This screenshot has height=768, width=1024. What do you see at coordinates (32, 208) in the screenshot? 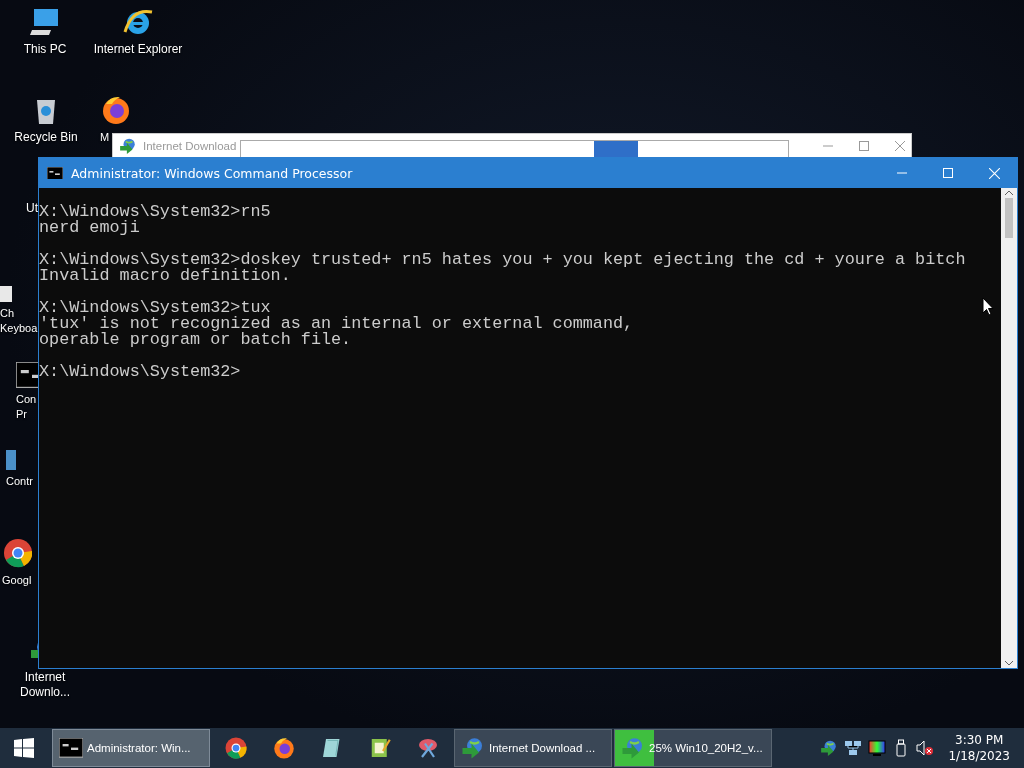
I see `desktop-icon-label: Ut` at bounding box center [32, 208].